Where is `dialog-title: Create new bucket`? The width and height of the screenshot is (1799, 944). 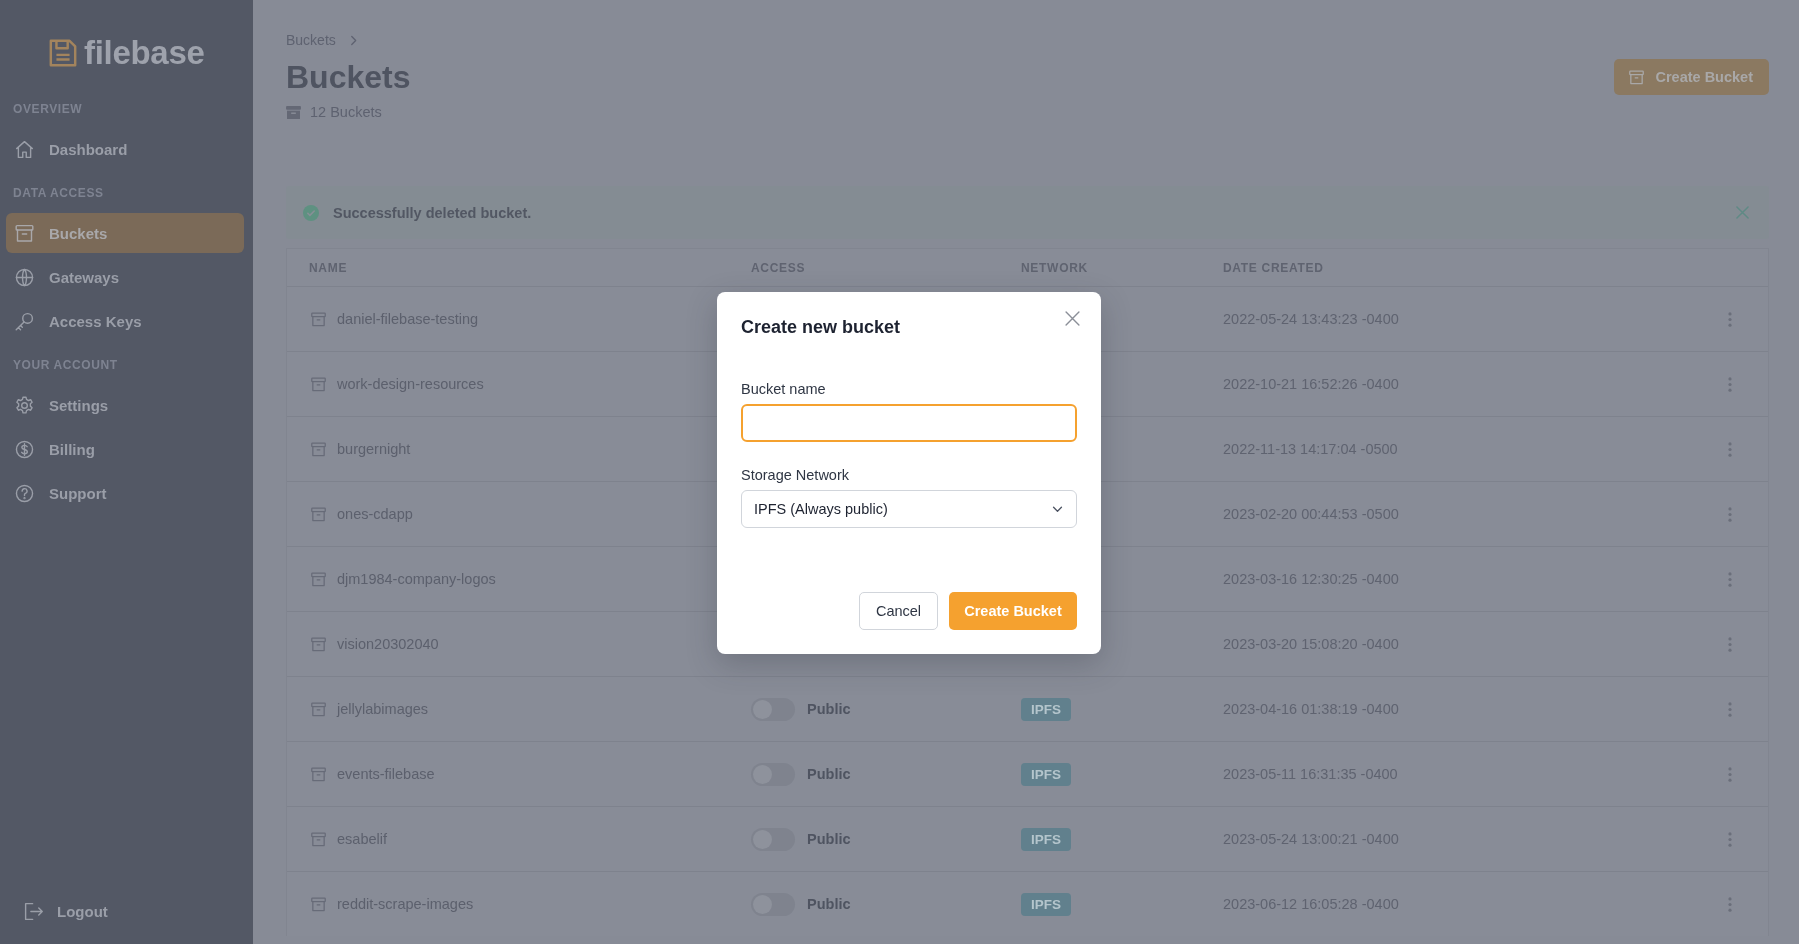 dialog-title: Create new bucket is located at coordinates (821, 327).